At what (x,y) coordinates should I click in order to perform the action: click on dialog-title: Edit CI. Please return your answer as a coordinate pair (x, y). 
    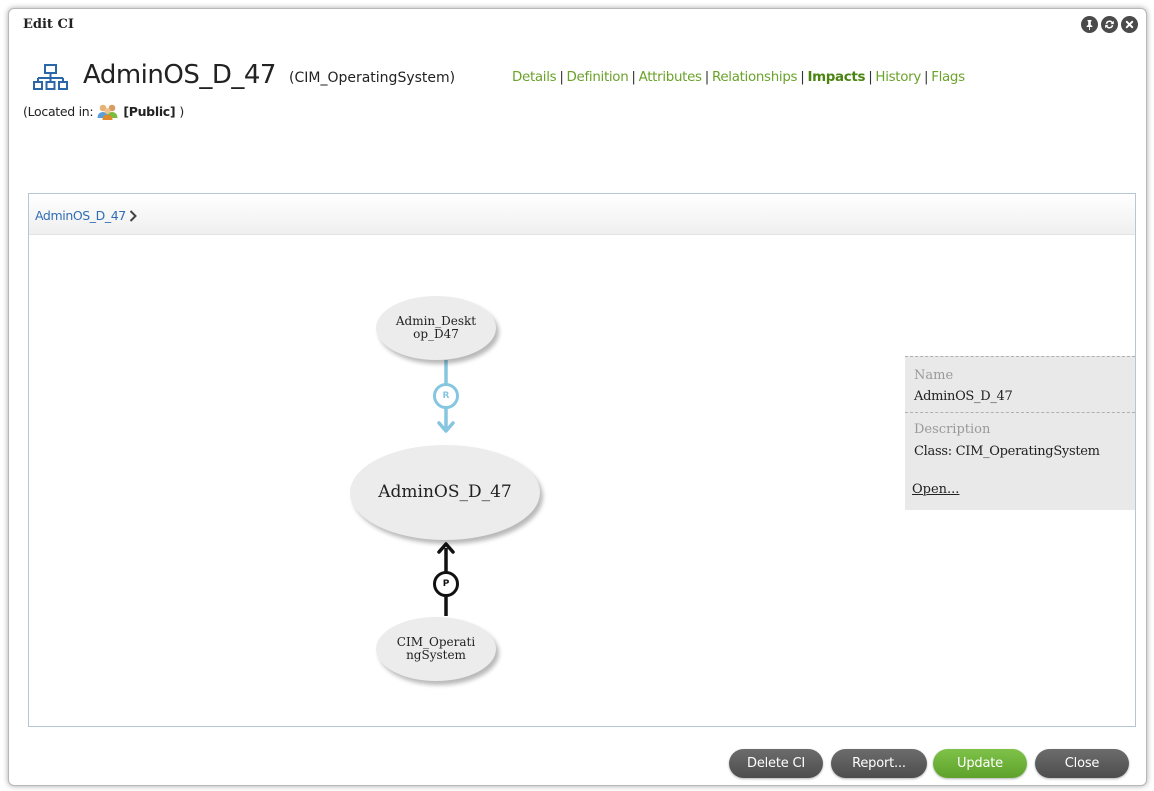
    Looking at the image, I should click on (48, 24).